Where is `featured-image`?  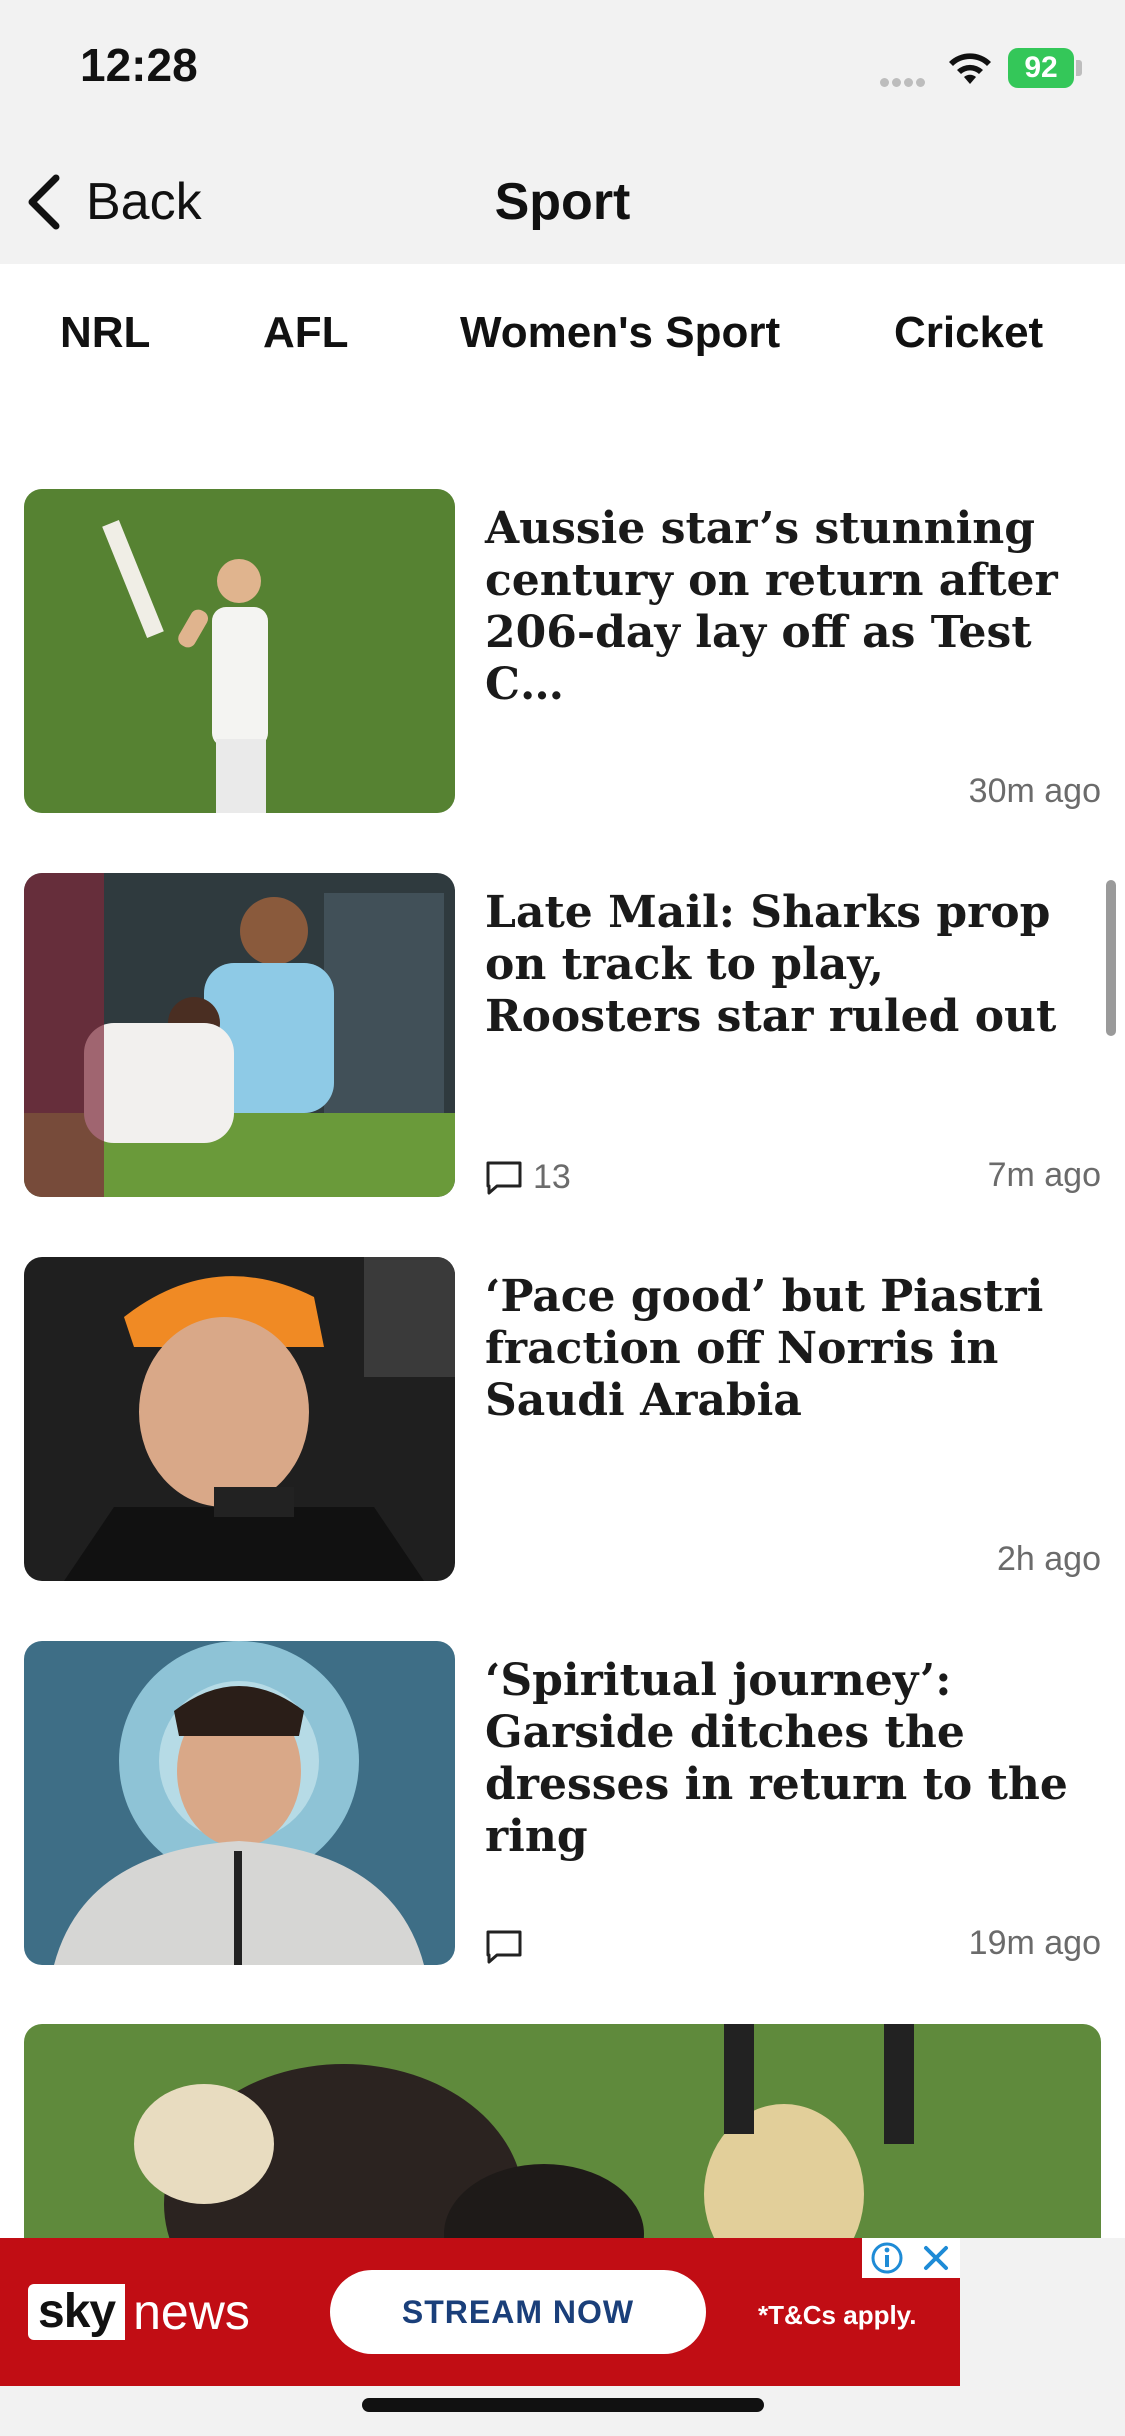
featured-image is located at coordinates (562, 2139).